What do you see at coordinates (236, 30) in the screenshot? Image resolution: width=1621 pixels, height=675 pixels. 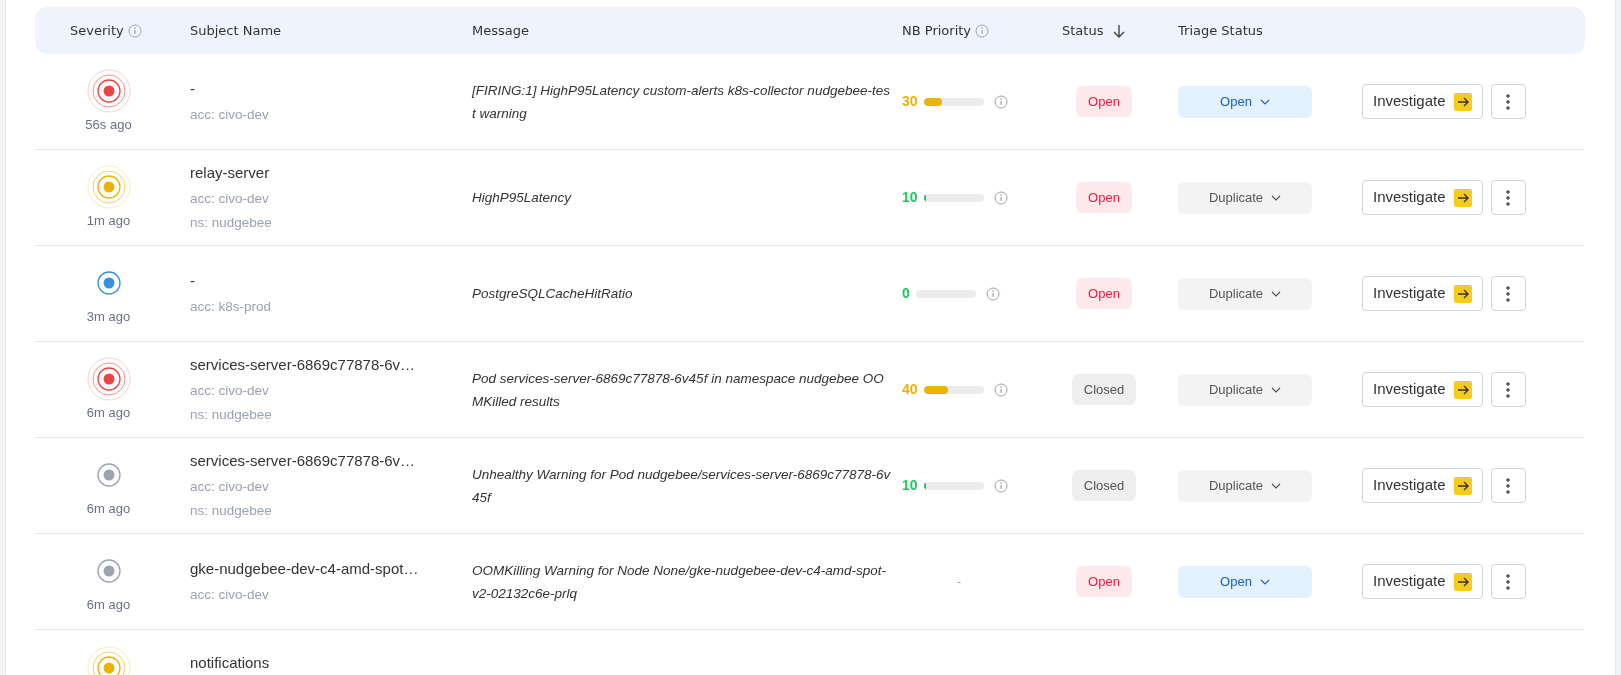 I see `column-header: Subject Name` at bounding box center [236, 30].